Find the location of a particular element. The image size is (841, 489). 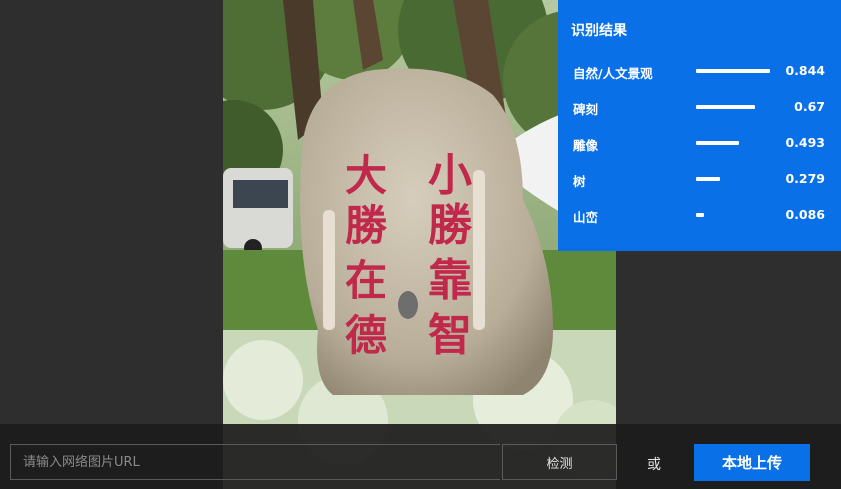

local-upload-button: 本地上传 is located at coordinates (752, 462).